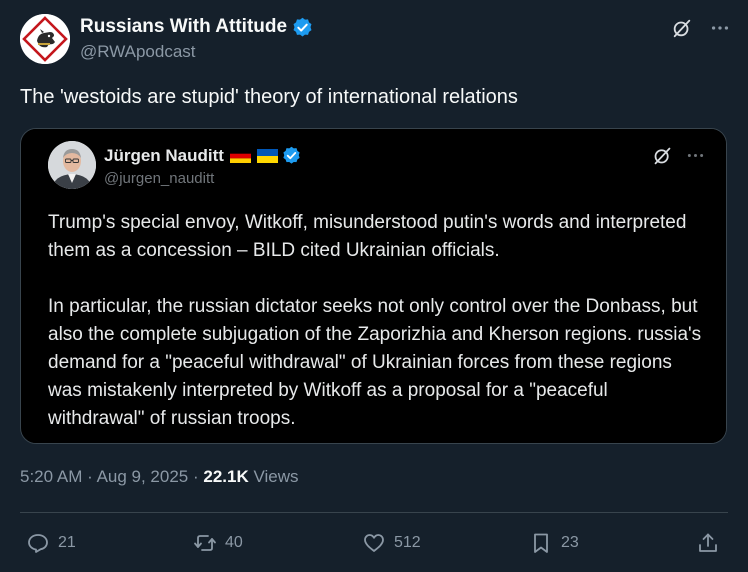  I want to click on reply-count: 21, so click(67, 542).